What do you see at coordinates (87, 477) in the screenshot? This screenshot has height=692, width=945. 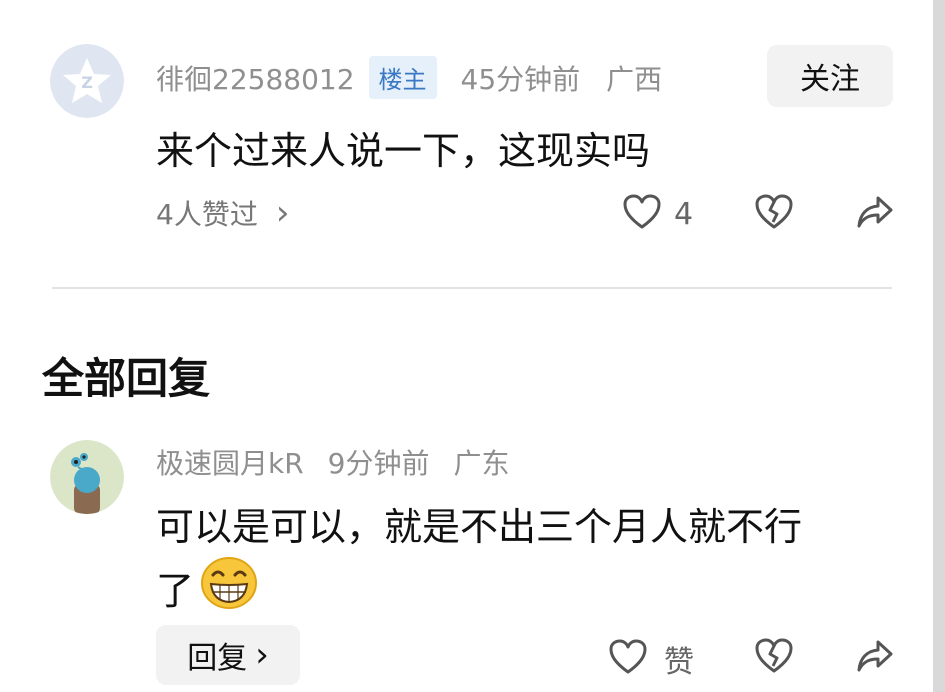 I see `reply-author-avatar` at bounding box center [87, 477].